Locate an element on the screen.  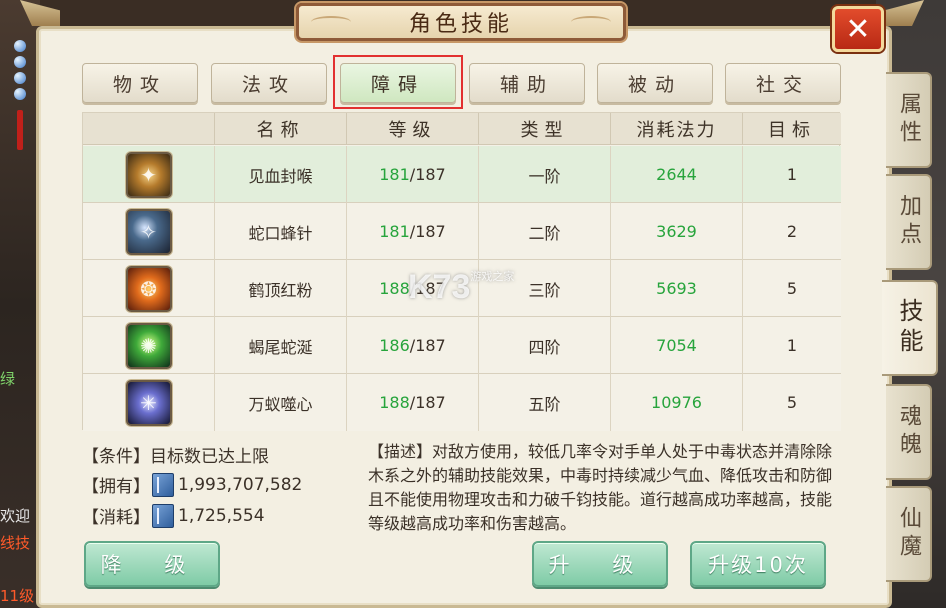
table-row: ✳ 万蚁噬心 188/187 五阶 10976 5 is located at coordinates (462, 402).